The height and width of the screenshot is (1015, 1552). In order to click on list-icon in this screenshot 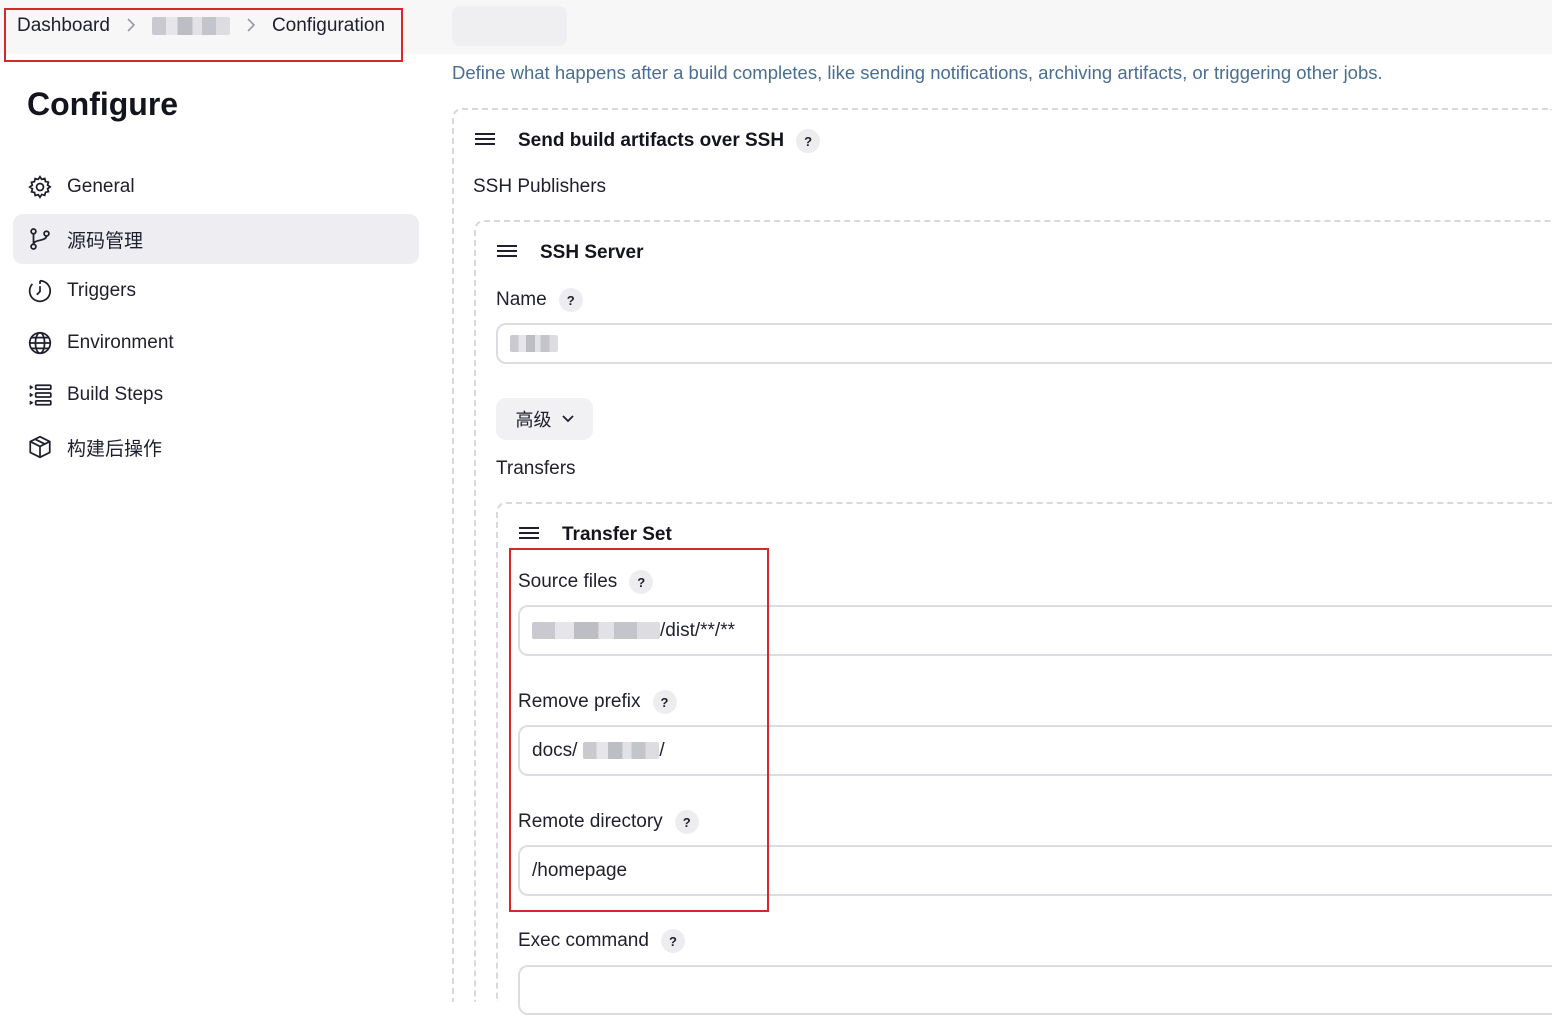, I will do `click(40, 395)`.